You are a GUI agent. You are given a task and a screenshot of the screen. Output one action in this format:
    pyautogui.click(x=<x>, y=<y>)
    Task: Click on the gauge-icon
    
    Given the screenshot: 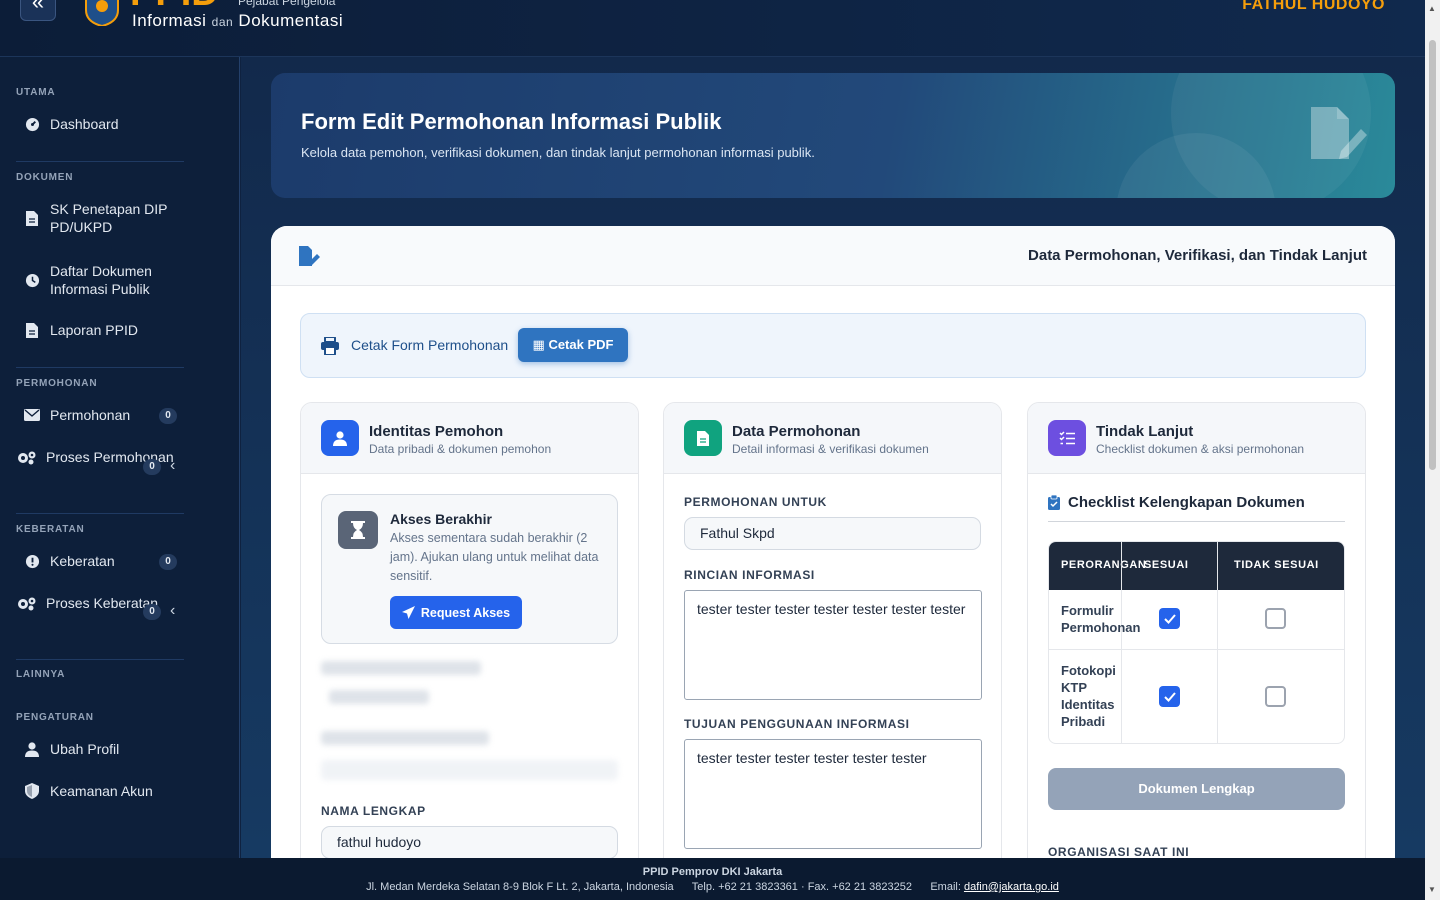 What is the action you would take?
    pyautogui.click(x=32, y=124)
    